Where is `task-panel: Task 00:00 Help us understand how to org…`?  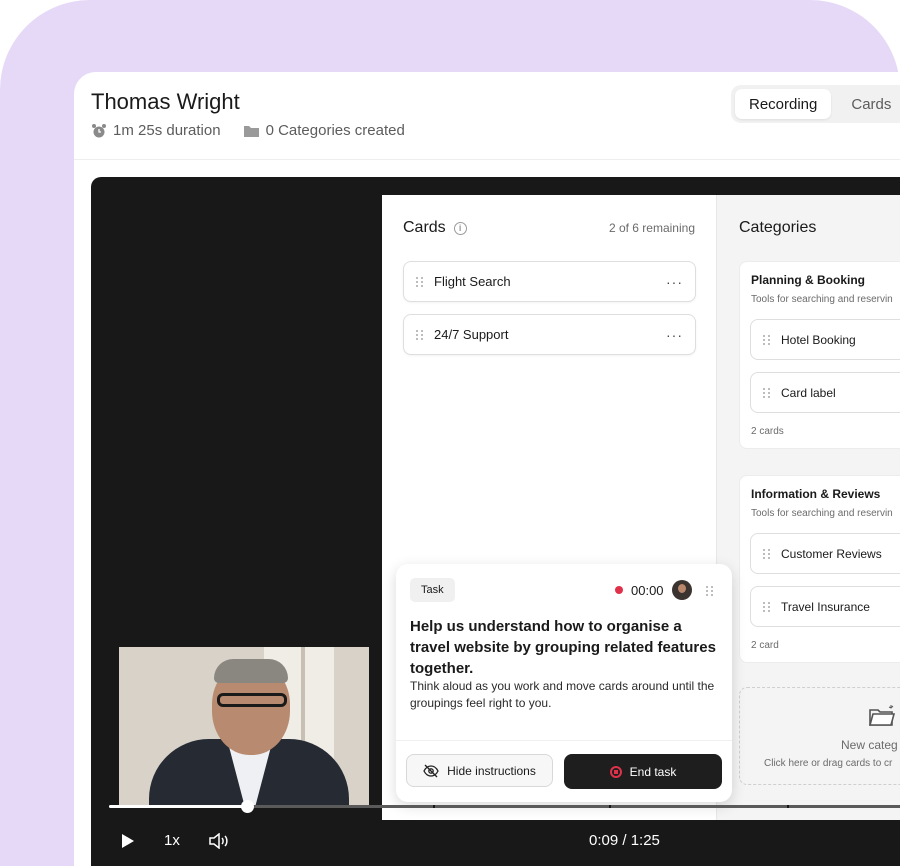 task-panel: Task 00:00 Help us understand how to org… is located at coordinates (564, 683).